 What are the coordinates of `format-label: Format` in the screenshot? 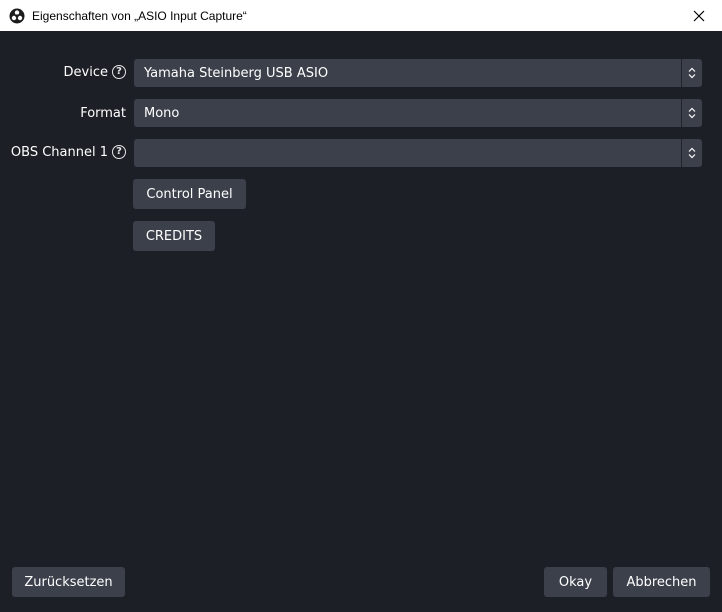 It's located at (103, 113).